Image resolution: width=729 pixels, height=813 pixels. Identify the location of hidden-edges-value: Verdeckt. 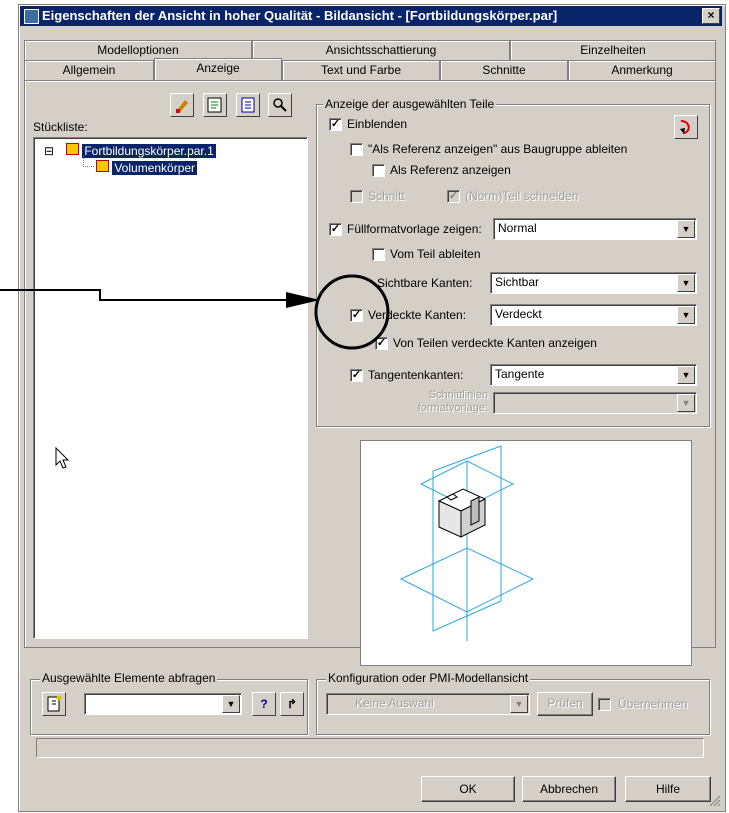
(518, 314).